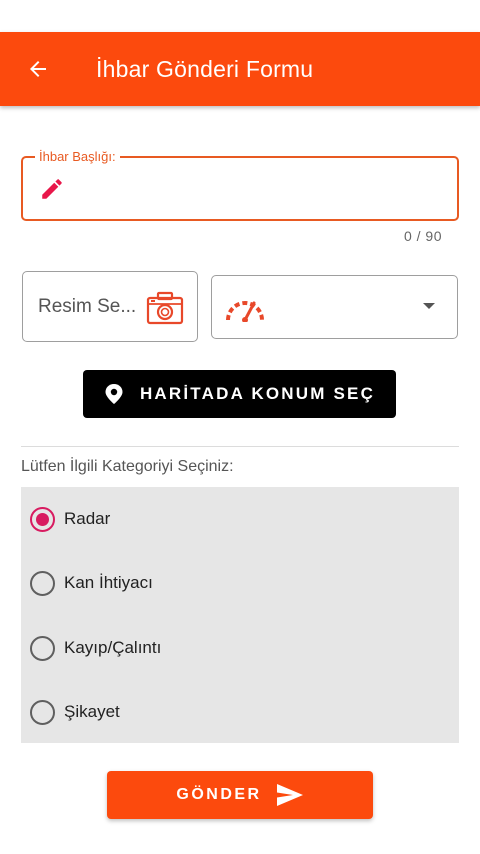 This screenshot has height=854, width=480. What do you see at coordinates (219, 794) in the screenshot?
I see `submit-button-label: GÖNDER` at bounding box center [219, 794].